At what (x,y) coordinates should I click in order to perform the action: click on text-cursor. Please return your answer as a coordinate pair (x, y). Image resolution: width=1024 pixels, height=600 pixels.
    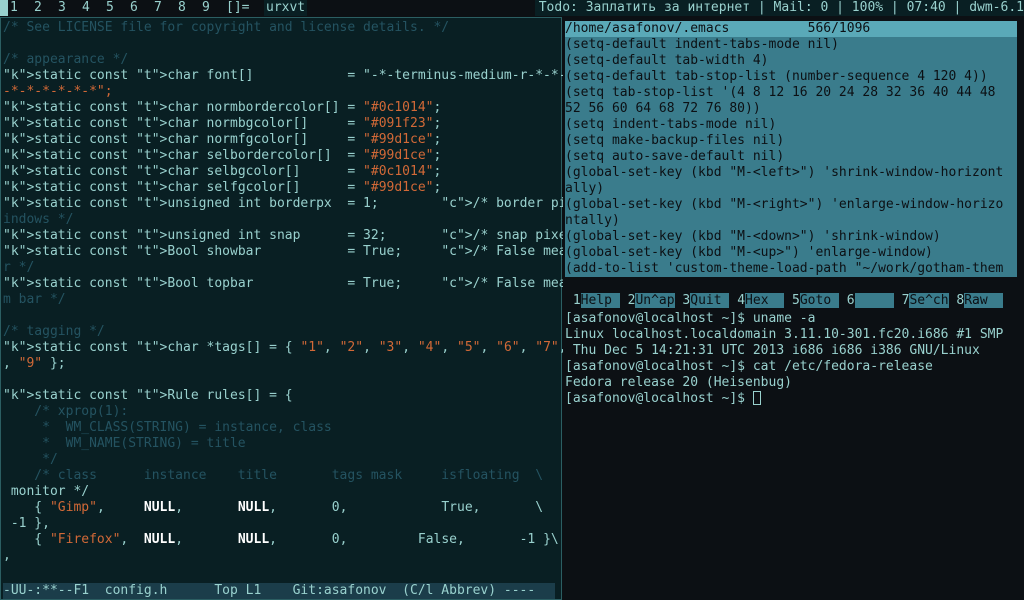
    Looking at the image, I should click on (756, 398).